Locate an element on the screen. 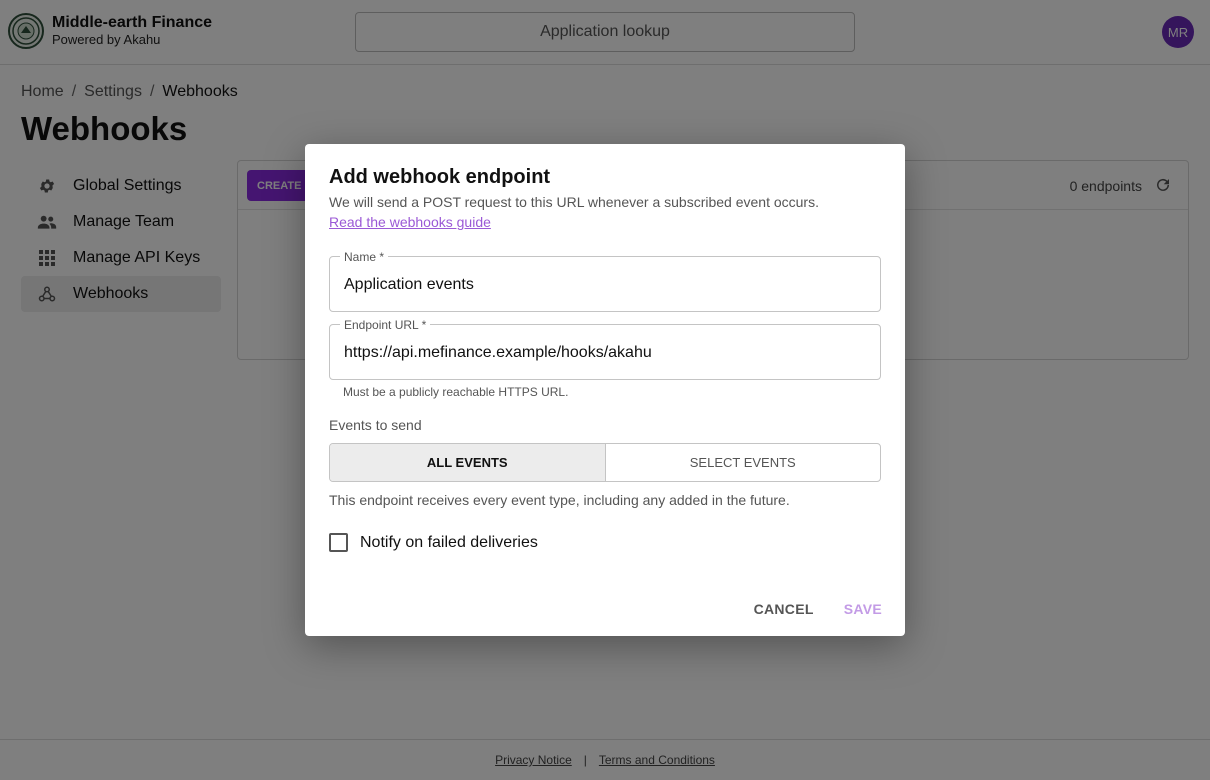 The height and width of the screenshot is (780, 1210). events-toggle-group: ALL EVENTS SELECT EVENTS is located at coordinates (605, 462).